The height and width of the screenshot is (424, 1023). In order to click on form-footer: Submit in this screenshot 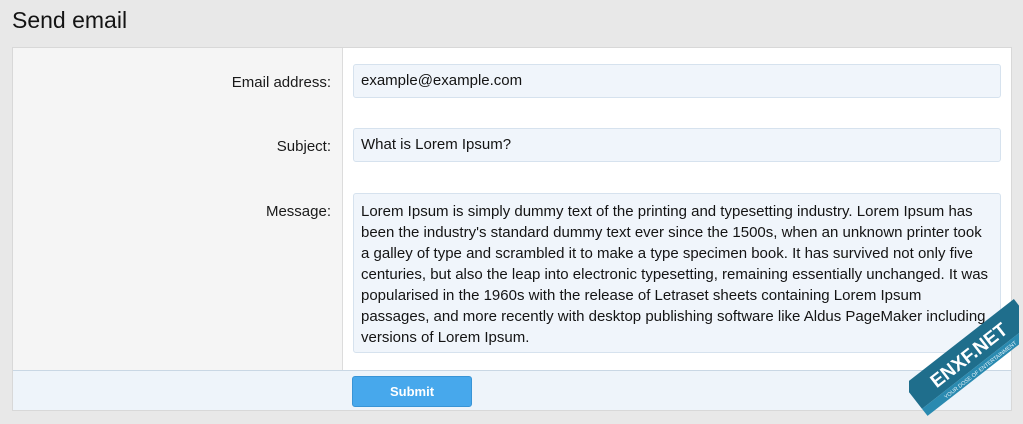, I will do `click(512, 390)`.